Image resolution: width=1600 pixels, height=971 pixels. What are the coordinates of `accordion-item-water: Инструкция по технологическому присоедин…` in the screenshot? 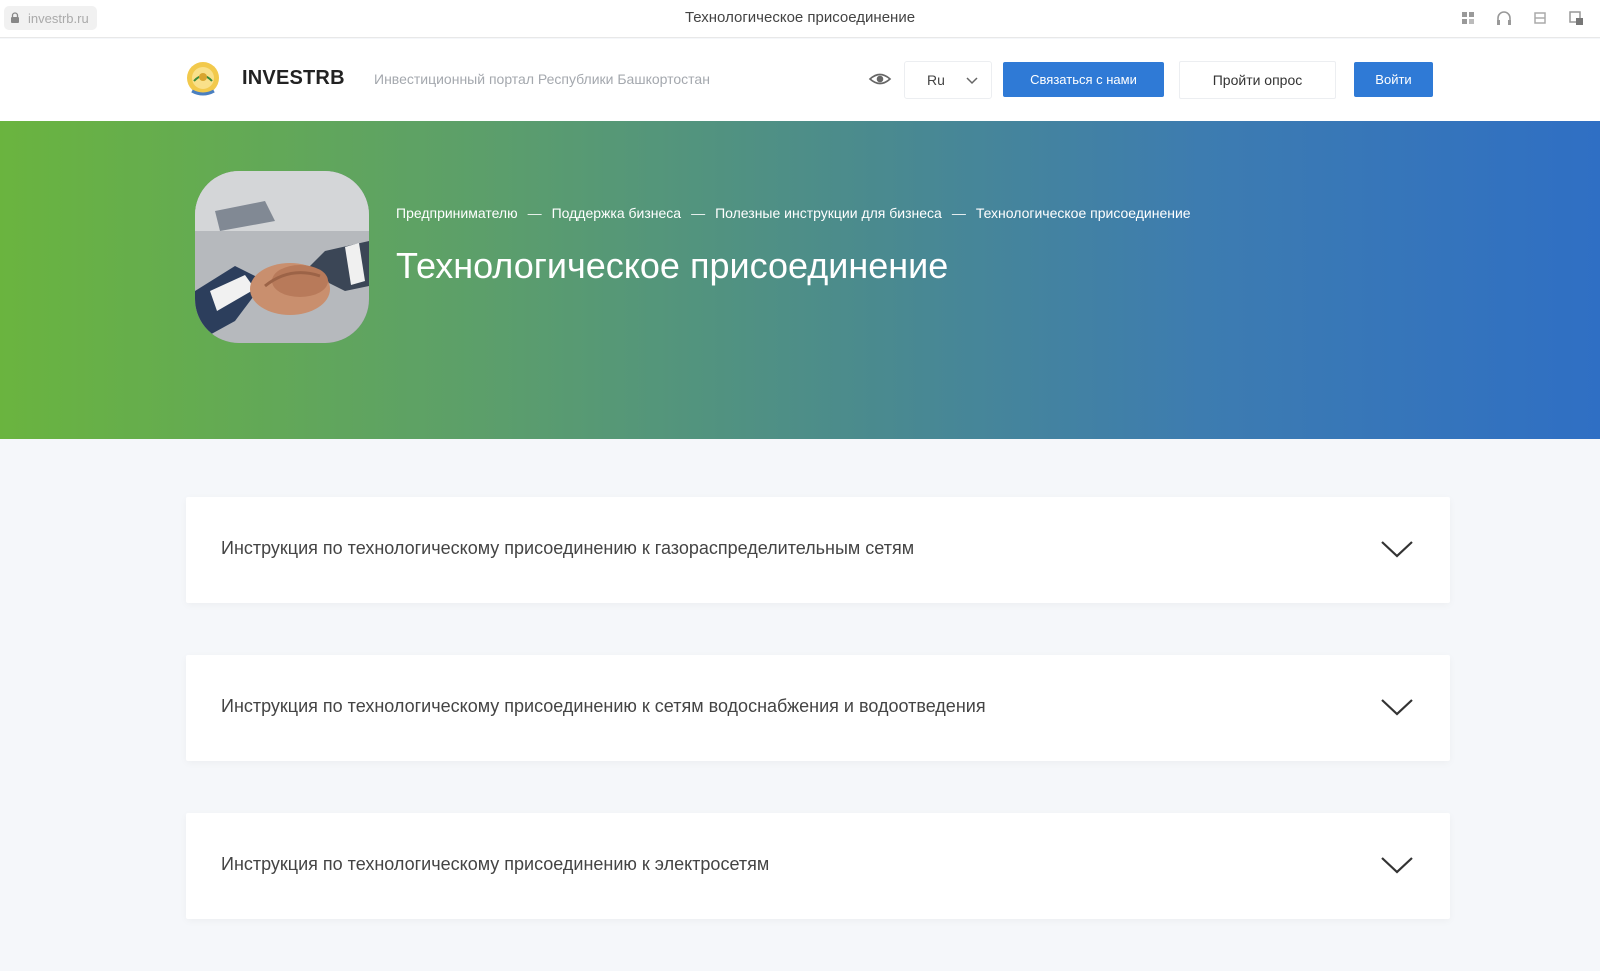 It's located at (818, 708).